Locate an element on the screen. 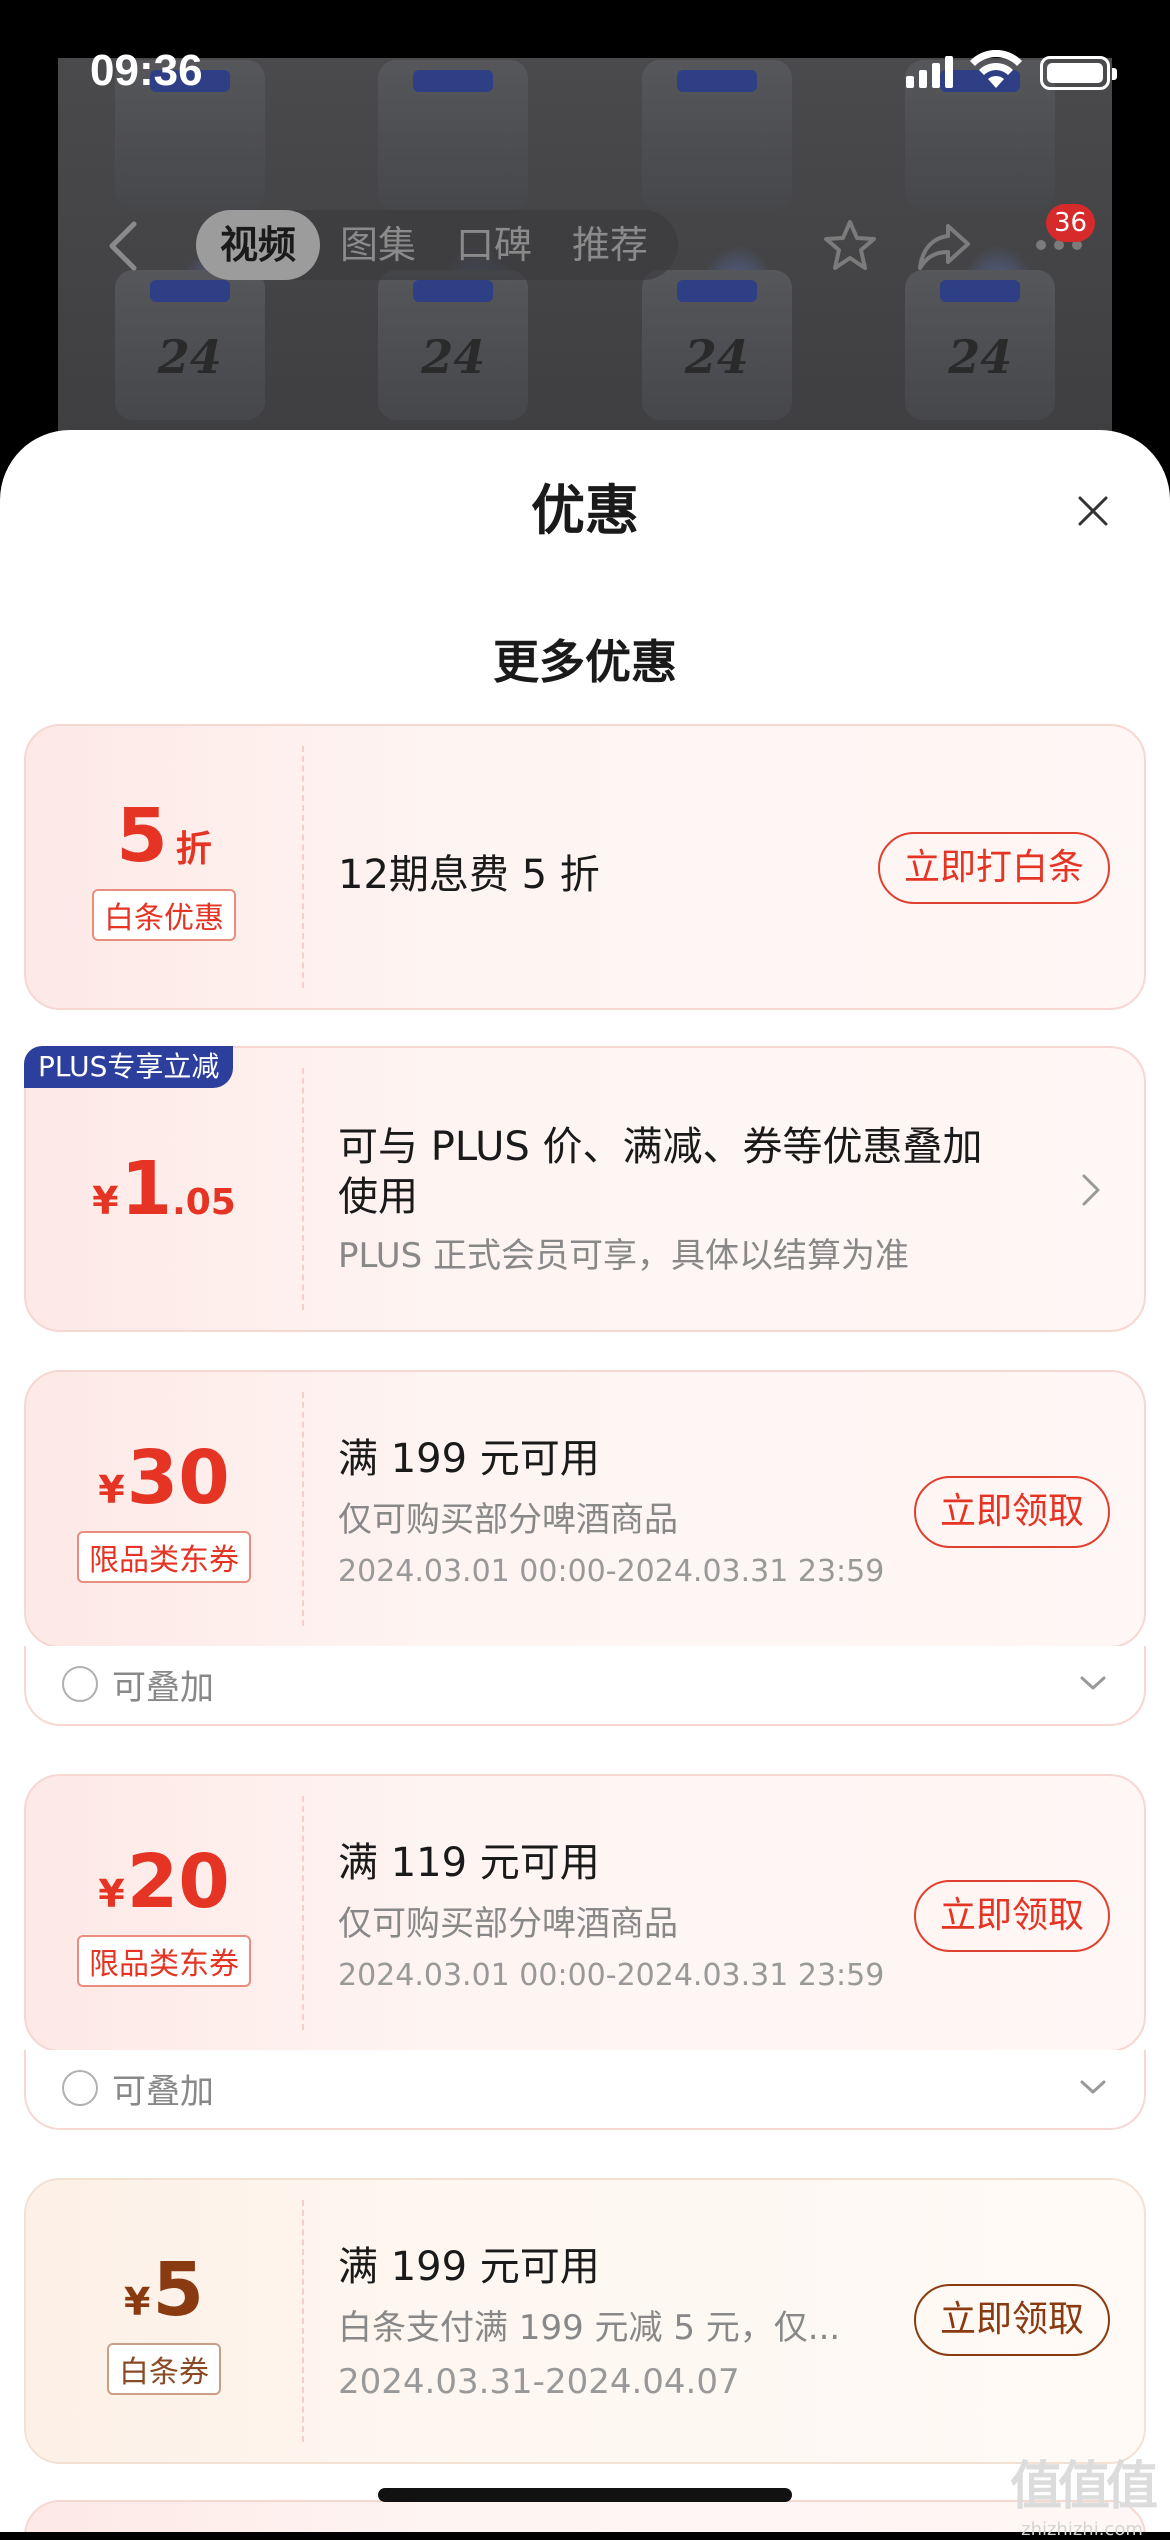 This screenshot has width=1170, height=2540. coupon-tag: 白条券 is located at coordinates (164, 2369).